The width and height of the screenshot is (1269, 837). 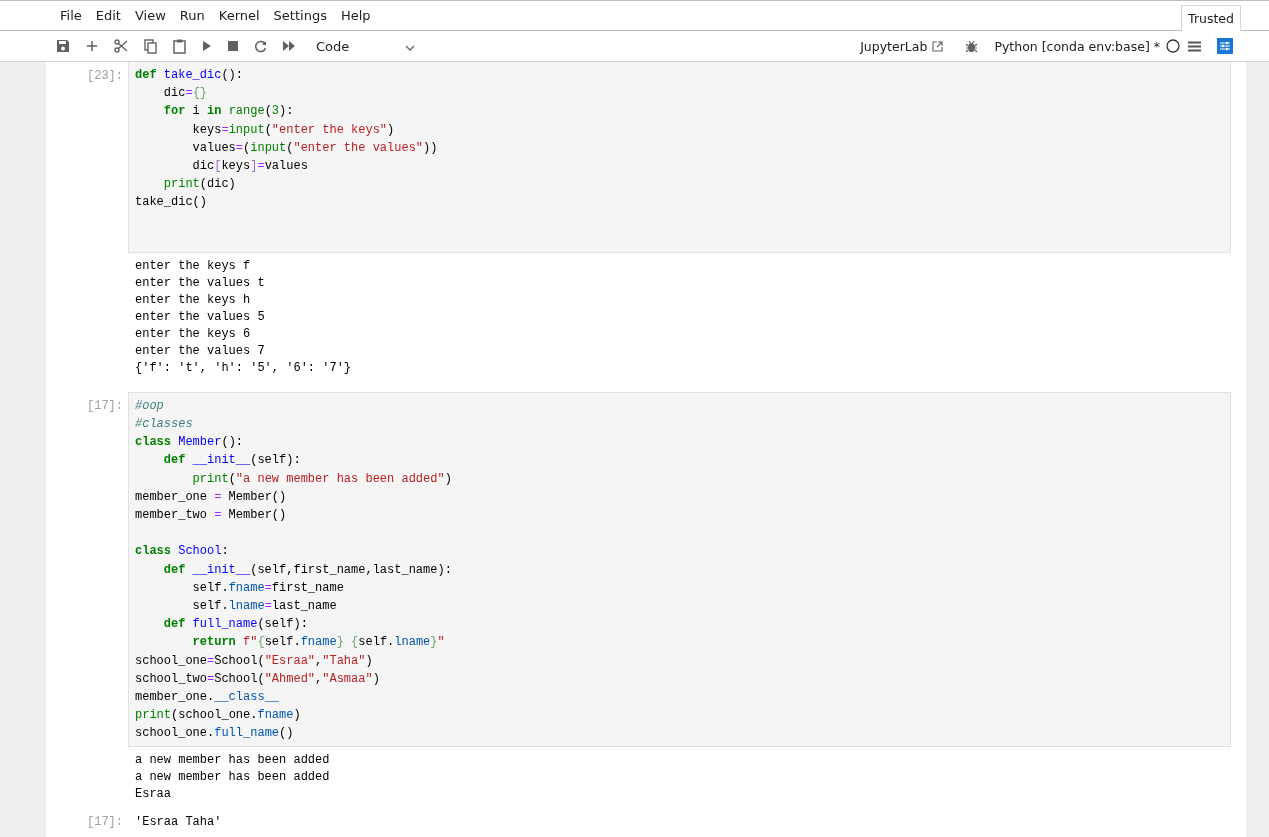 I want to click on menu-item: File, so click(x=71, y=15).